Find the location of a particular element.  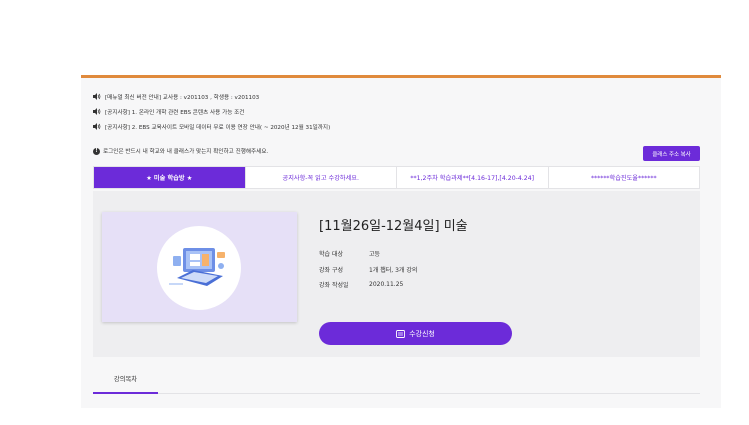

meta-row: 강좌 작성일 2020.11.25 is located at coordinates (368, 285).